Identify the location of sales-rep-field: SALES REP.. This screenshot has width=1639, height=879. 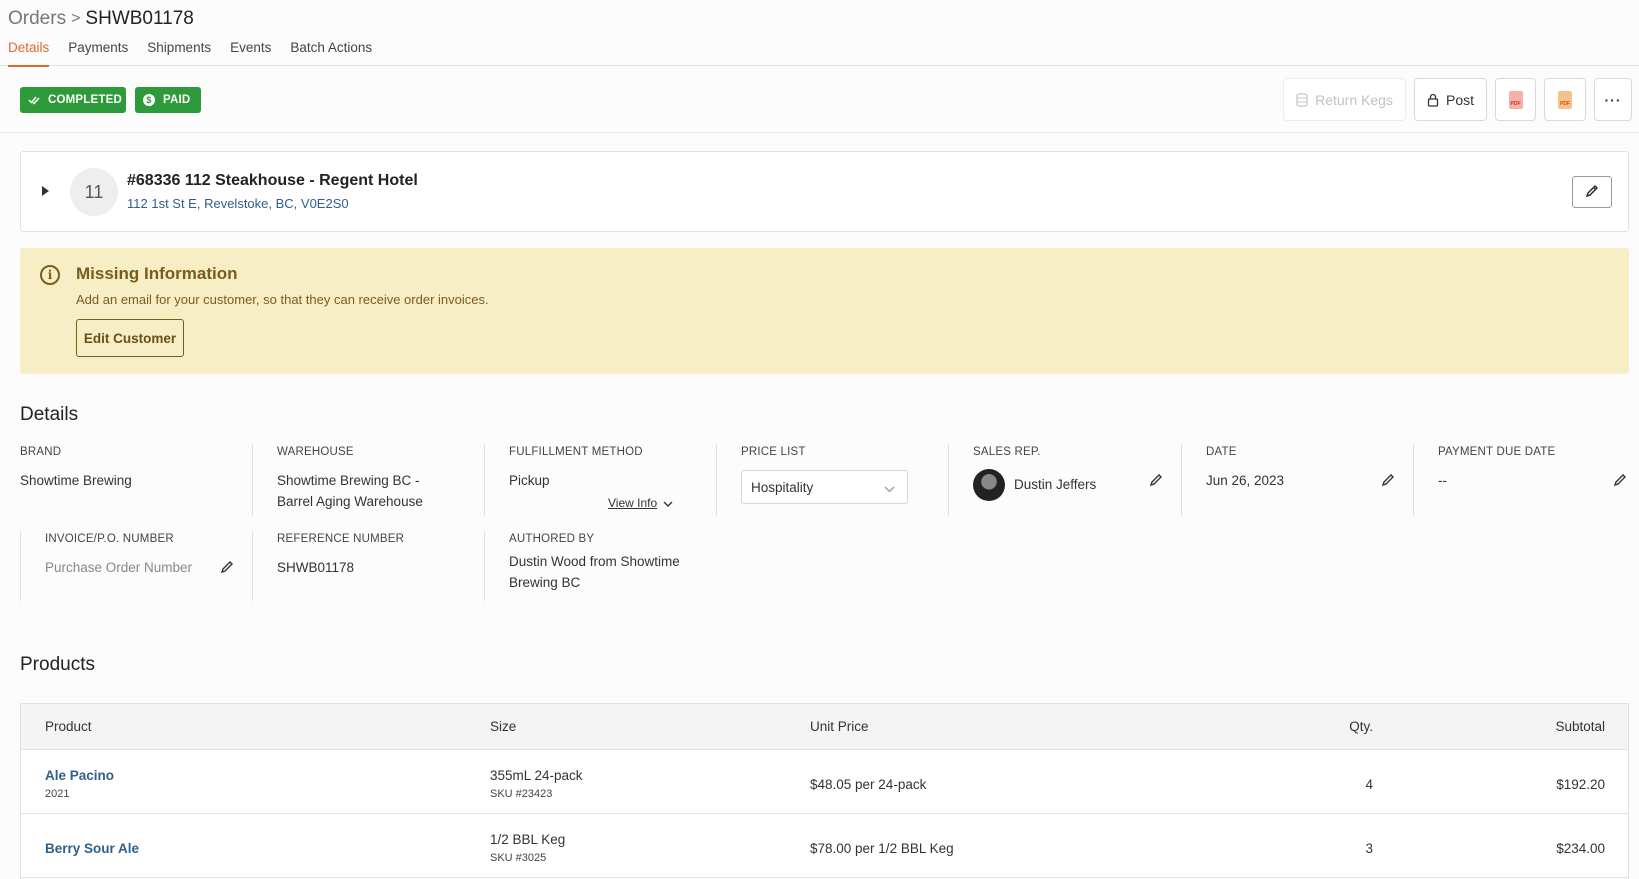
(1007, 452).